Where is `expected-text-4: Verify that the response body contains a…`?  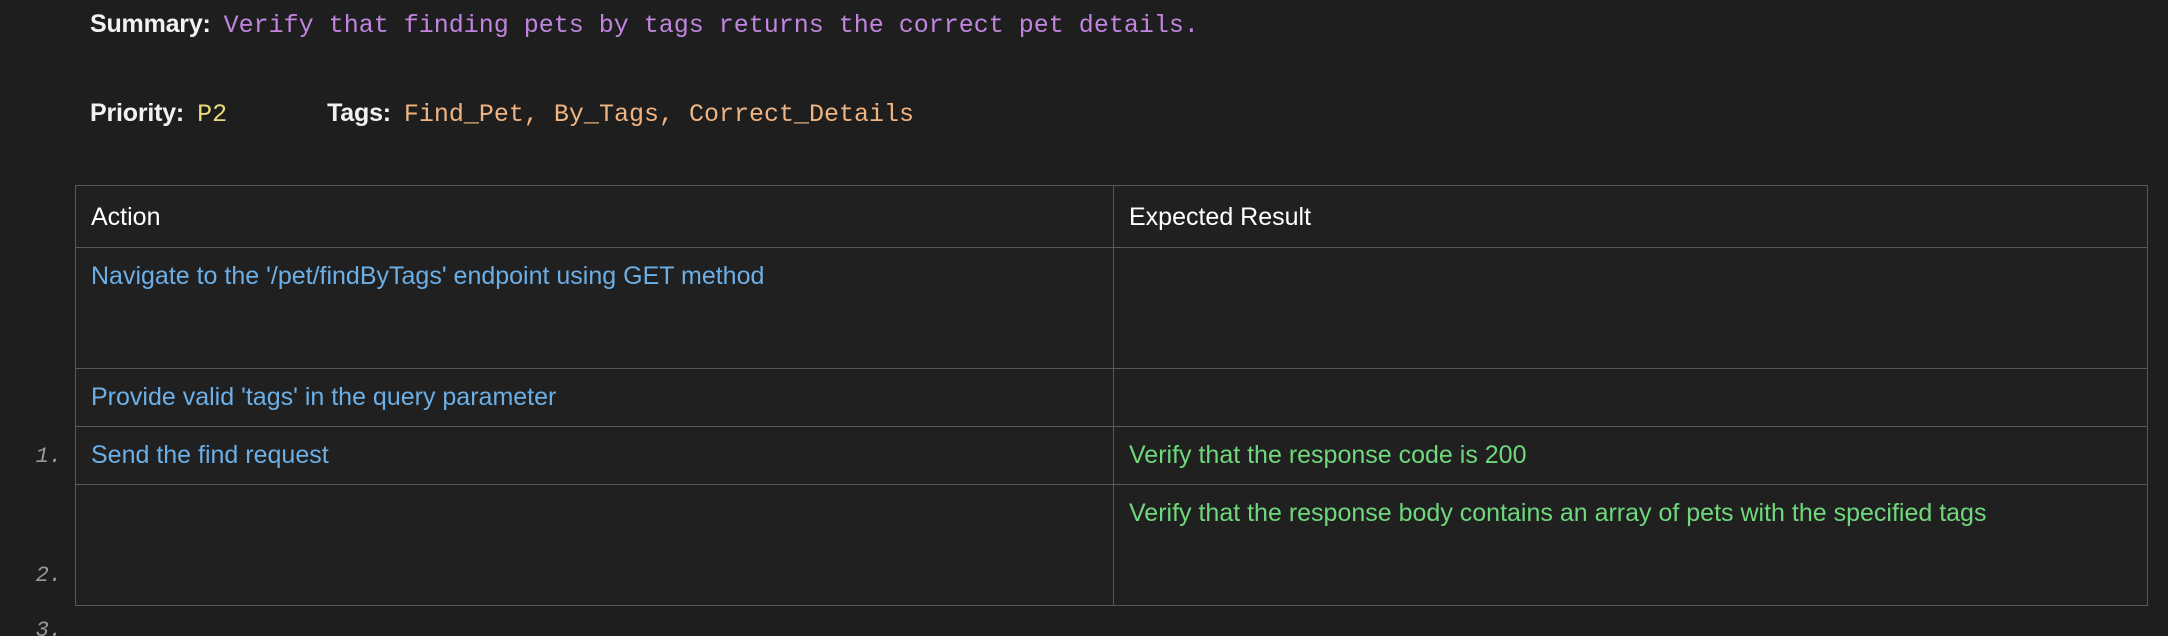 expected-text-4: Verify that the response body contains a… is located at coordinates (1558, 512).